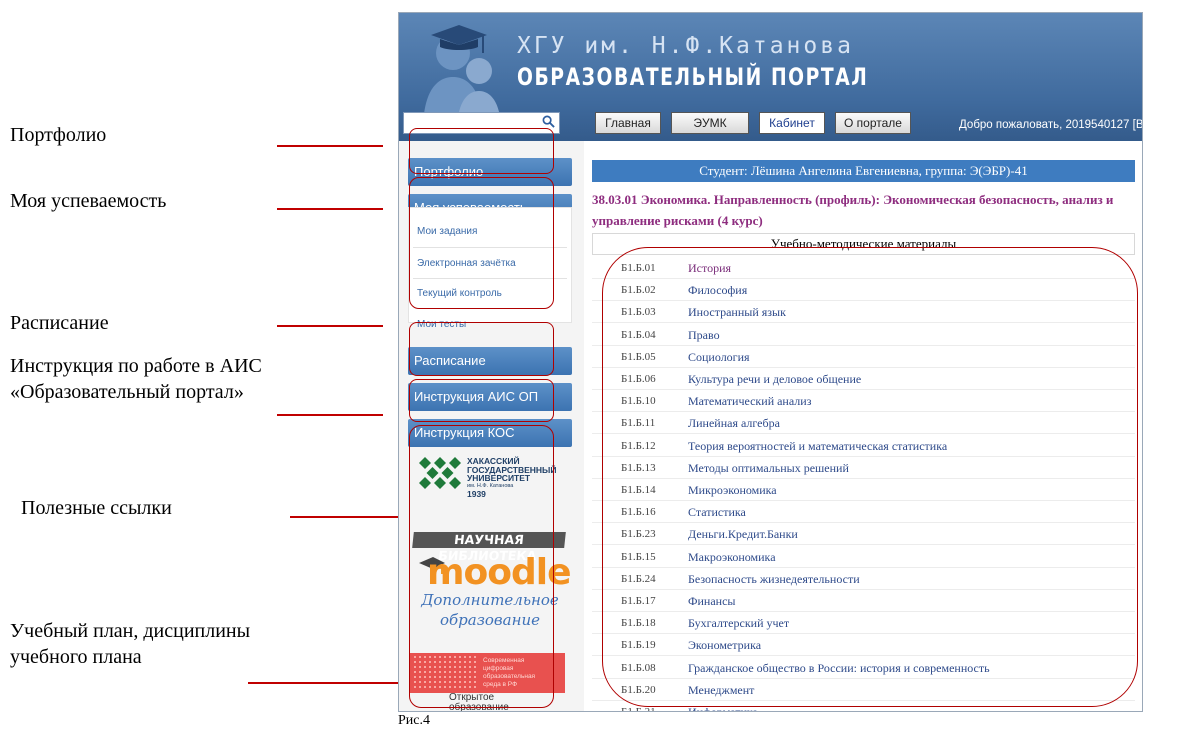 This screenshot has width=1179, height=731. Describe the element at coordinates (481, 151) in the screenshot. I see `highlight-portfolio` at that location.